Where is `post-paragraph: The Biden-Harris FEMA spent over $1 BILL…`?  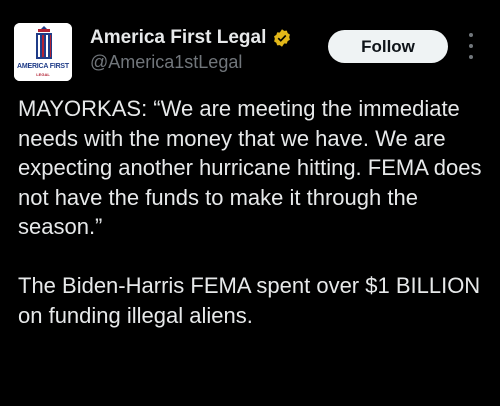
post-paragraph: The Biden-Harris FEMA spent over $1 BILL… is located at coordinates (249, 300).